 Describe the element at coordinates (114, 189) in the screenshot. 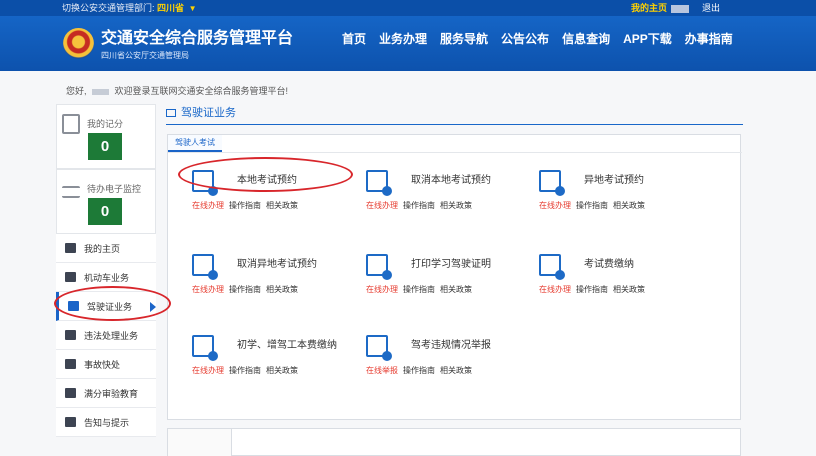

I see `monitor-label: 待办电子监控` at that location.